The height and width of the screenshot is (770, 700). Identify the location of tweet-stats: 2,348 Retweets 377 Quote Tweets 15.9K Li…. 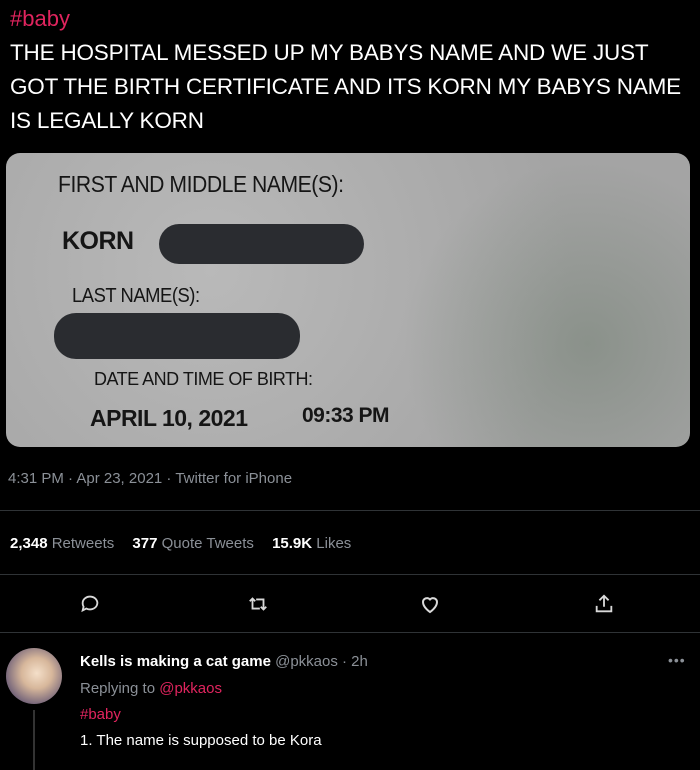
(180, 543).